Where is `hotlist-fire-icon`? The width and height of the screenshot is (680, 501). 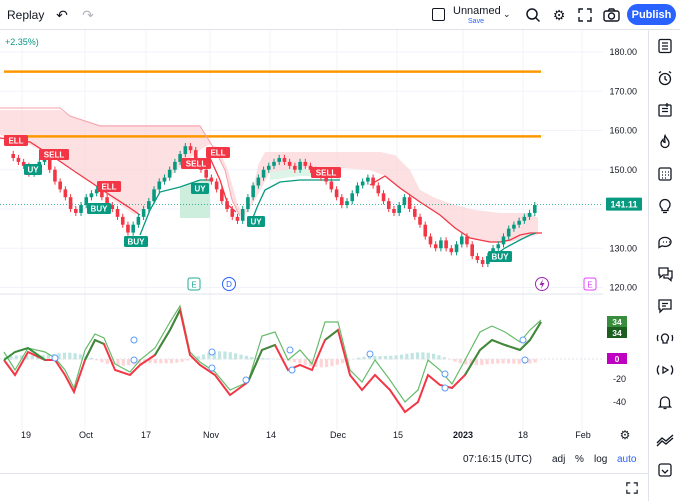 hotlist-fire-icon is located at coordinates (665, 142).